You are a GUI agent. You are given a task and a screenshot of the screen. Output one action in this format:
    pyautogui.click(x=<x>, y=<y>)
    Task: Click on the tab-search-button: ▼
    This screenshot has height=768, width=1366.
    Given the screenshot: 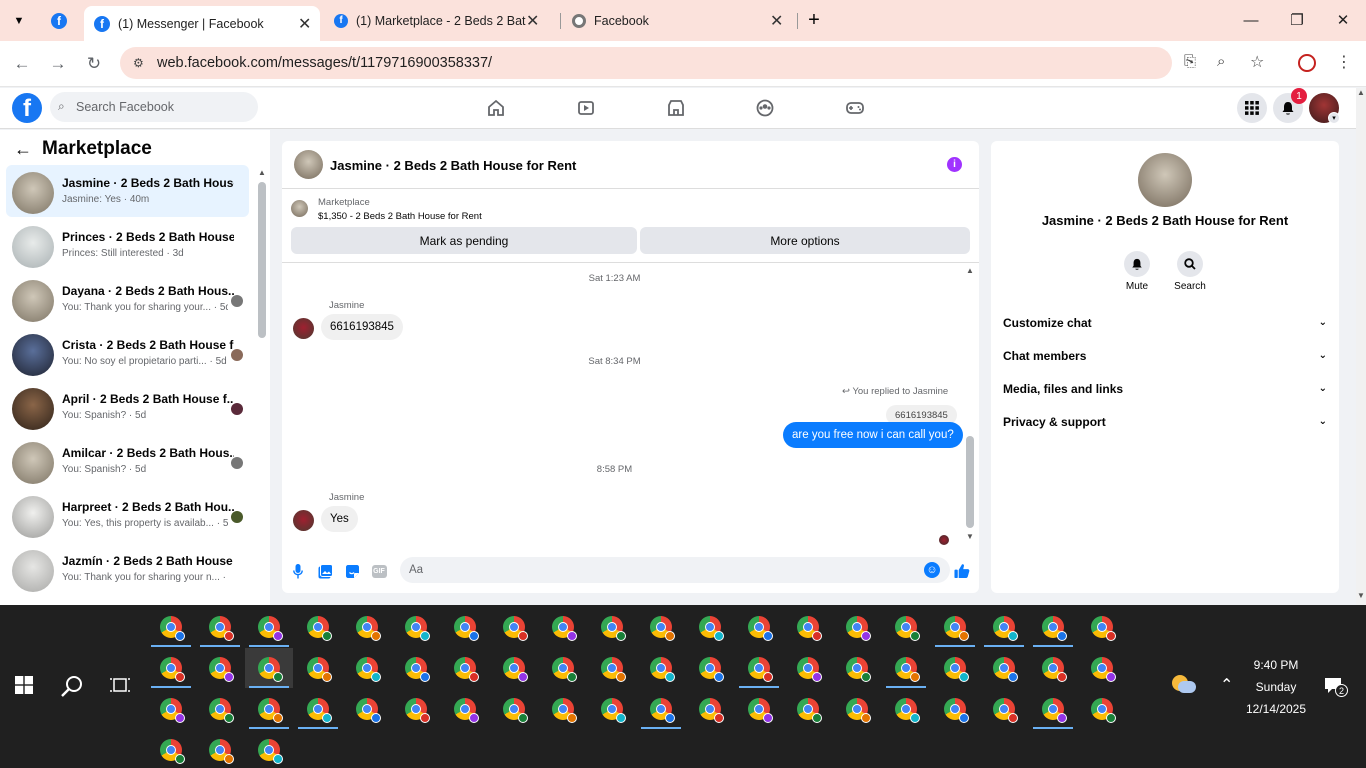 What is the action you would take?
    pyautogui.click(x=19, y=21)
    